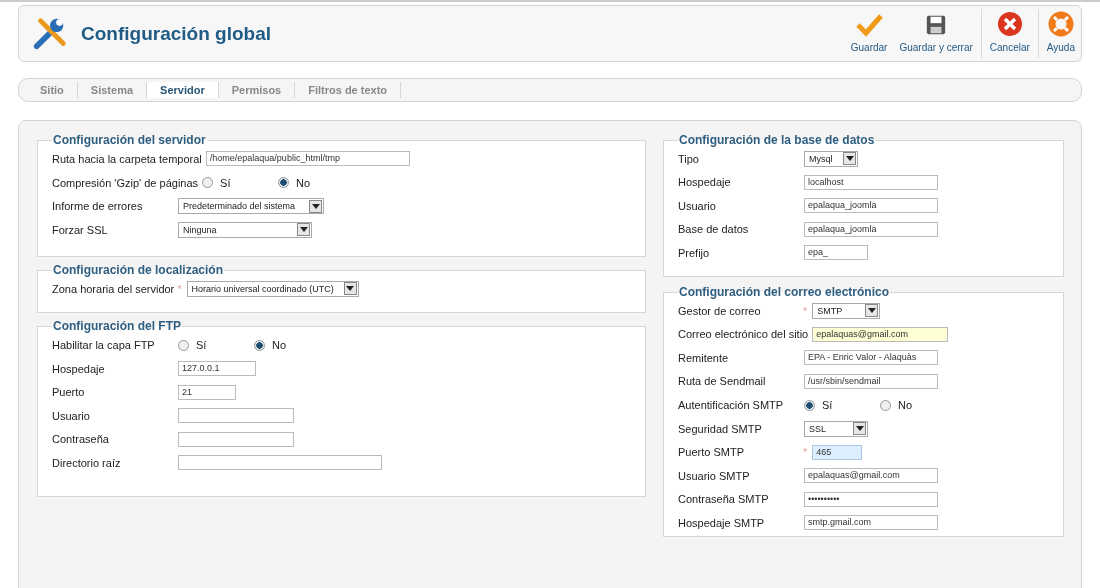 The height and width of the screenshot is (588, 1100). Describe the element at coordinates (869, 25) in the screenshot. I see `checkmark-icon` at that location.